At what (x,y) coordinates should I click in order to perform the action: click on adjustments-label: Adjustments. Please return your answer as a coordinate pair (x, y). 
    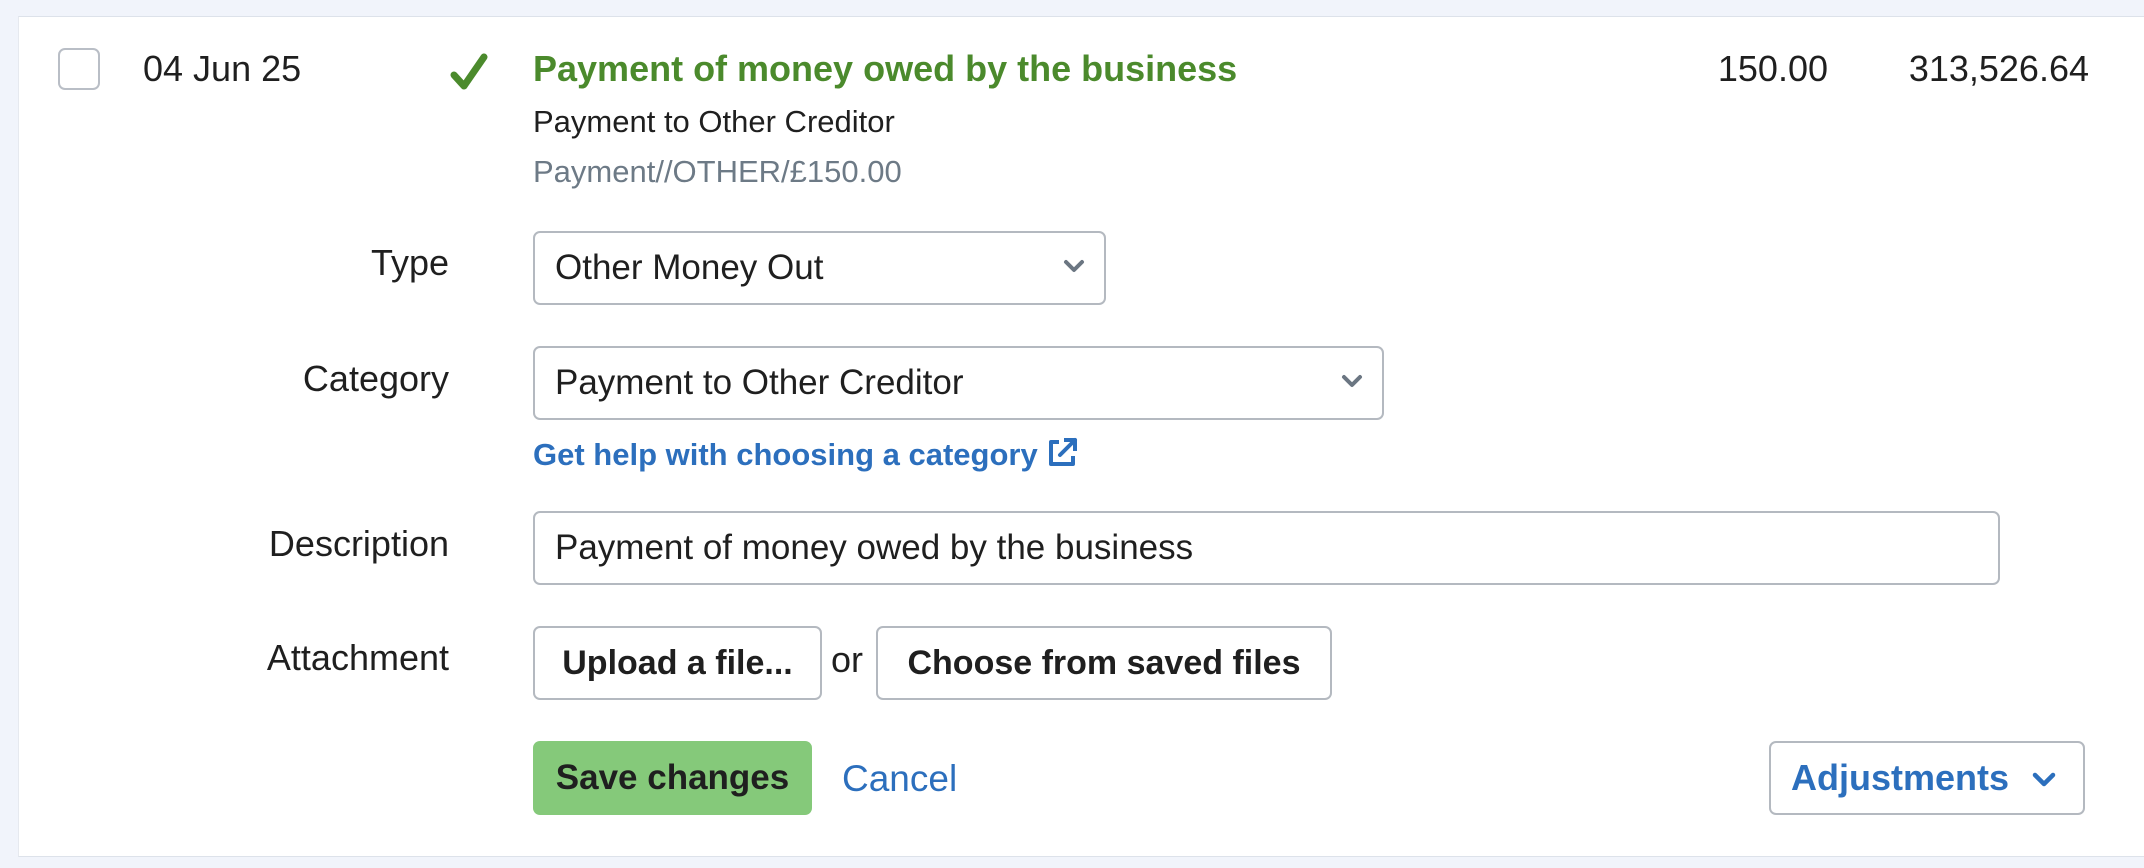
    Looking at the image, I should click on (1900, 777).